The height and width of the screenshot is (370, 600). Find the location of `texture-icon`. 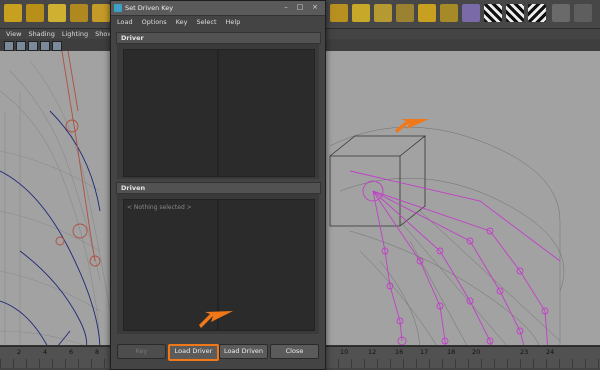

texture-icon is located at coordinates (45, 46).